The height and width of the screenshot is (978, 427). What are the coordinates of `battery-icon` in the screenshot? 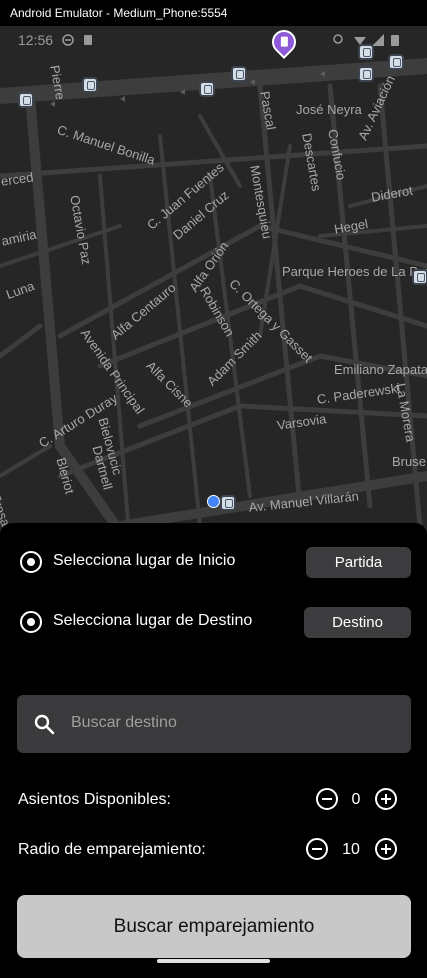 It's located at (395, 40).